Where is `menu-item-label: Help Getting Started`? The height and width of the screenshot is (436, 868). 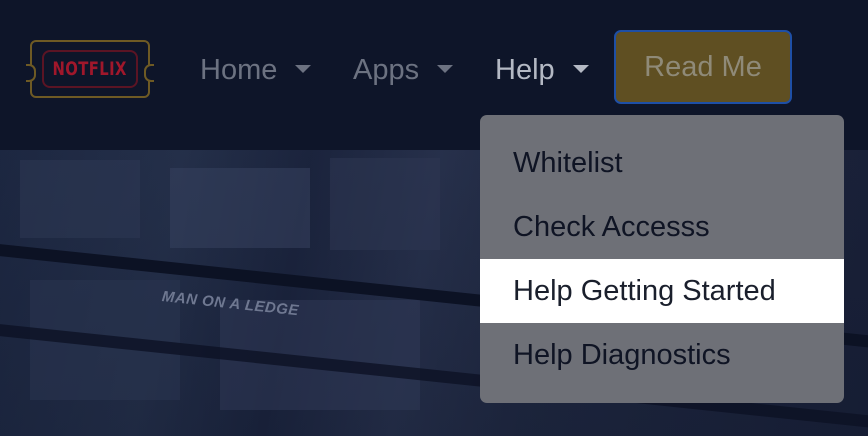 menu-item-label: Help Getting Started is located at coordinates (644, 290).